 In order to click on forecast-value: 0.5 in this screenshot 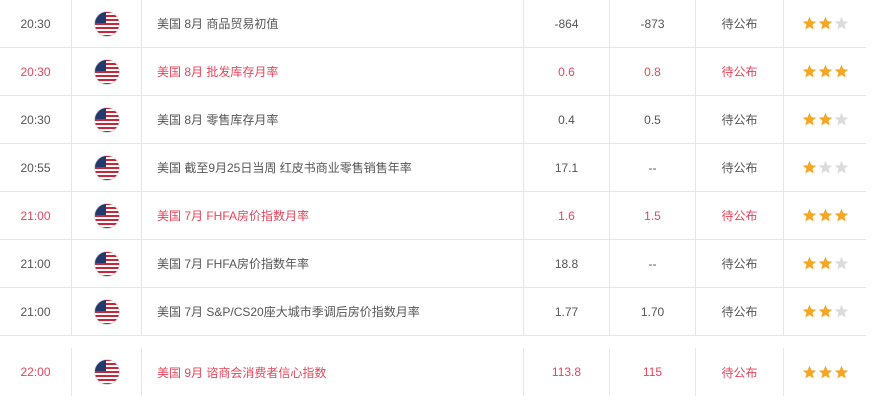, I will do `click(653, 119)`.